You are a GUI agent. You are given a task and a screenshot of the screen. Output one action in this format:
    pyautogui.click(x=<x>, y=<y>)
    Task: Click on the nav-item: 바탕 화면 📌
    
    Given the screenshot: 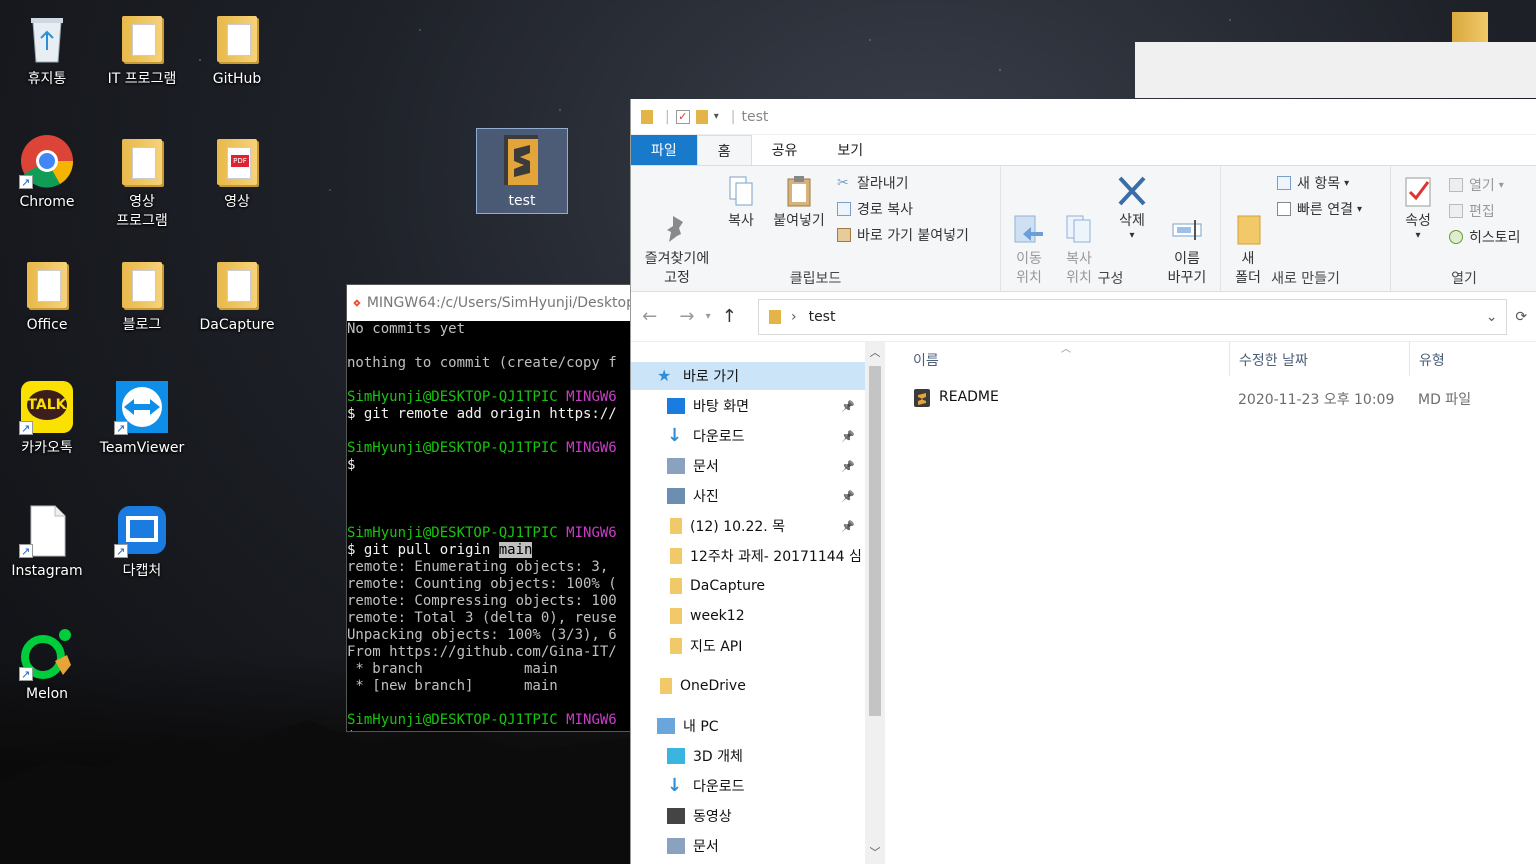 What is the action you would take?
    pyautogui.click(x=748, y=406)
    